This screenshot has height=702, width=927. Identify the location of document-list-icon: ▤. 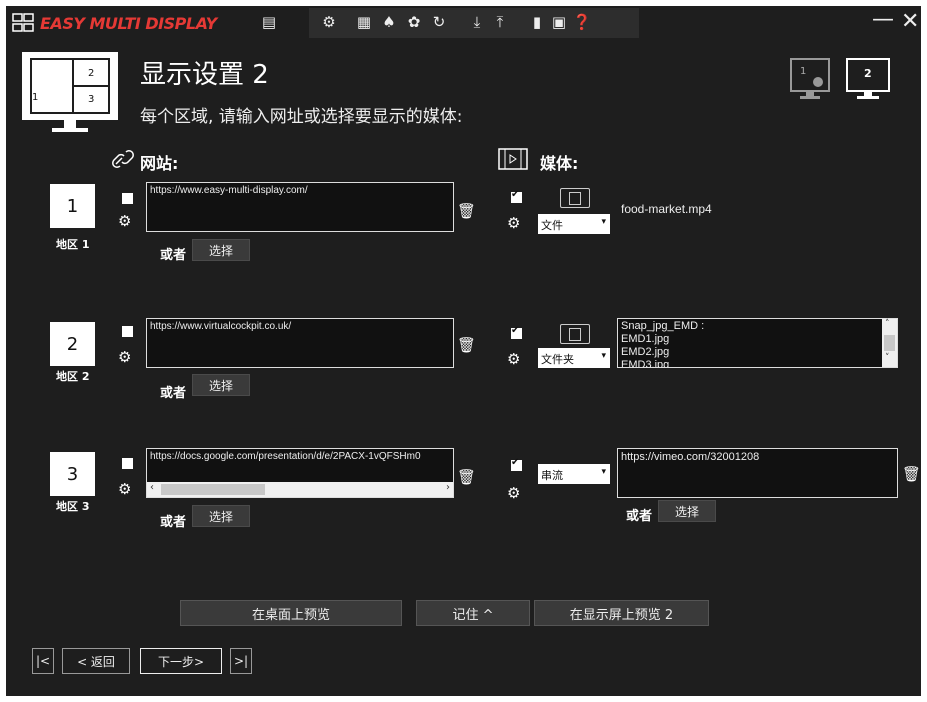
(269, 22).